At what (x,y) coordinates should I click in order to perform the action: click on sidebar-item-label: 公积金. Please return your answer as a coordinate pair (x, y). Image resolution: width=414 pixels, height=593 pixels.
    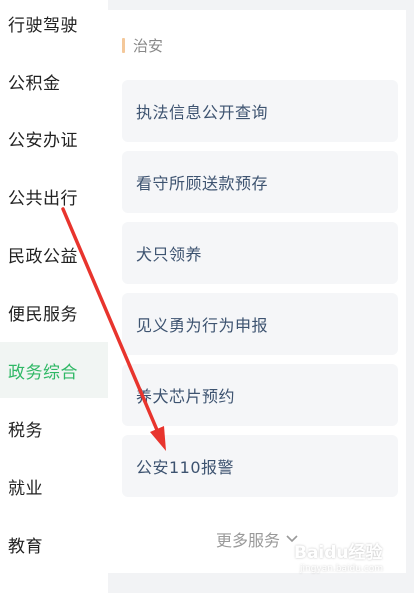
    Looking at the image, I should click on (34, 83).